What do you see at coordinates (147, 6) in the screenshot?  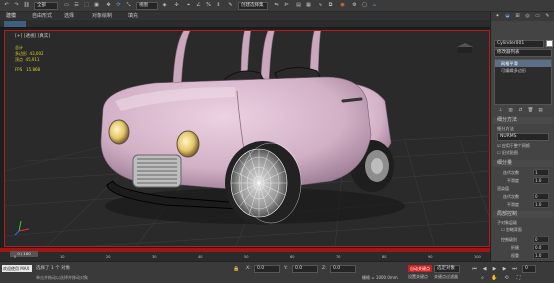 I see `reference-coord-dropdown: 视图` at bounding box center [147, 6].